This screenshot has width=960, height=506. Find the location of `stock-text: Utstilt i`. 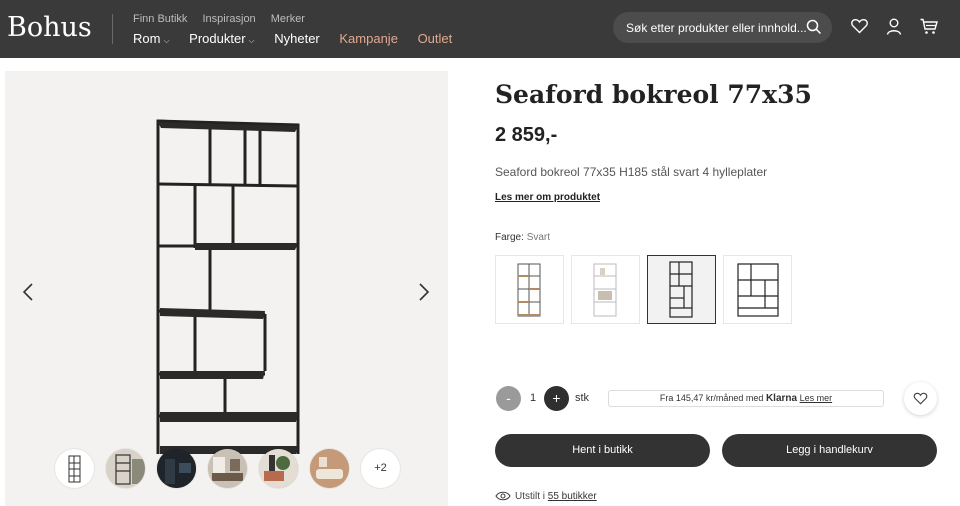

stock-text: Utstilt i is located at coordinates (530, 496).